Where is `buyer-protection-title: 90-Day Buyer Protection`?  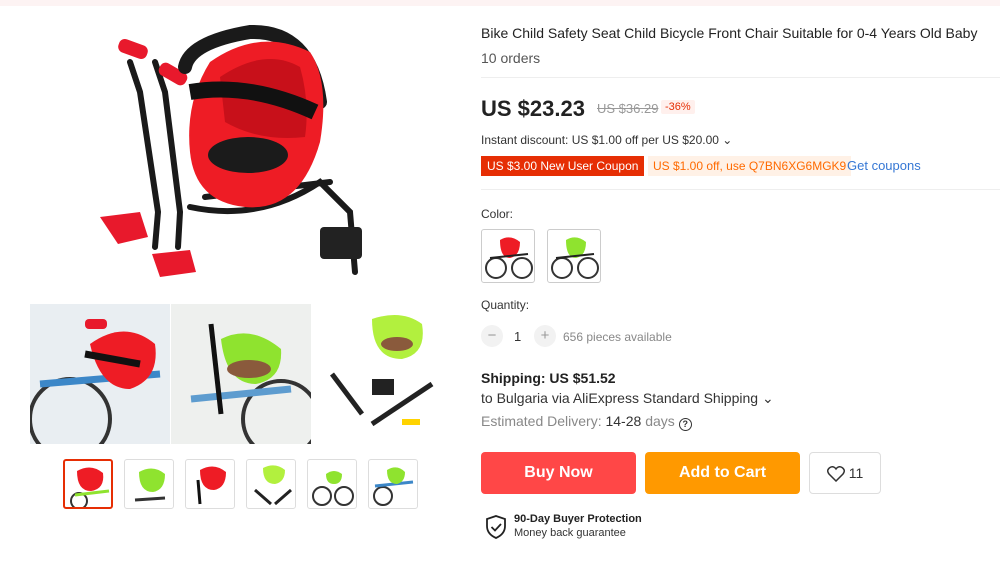
buyer-protection-title: 90-Day Buyer Protection is located at coordinates (578, 519).